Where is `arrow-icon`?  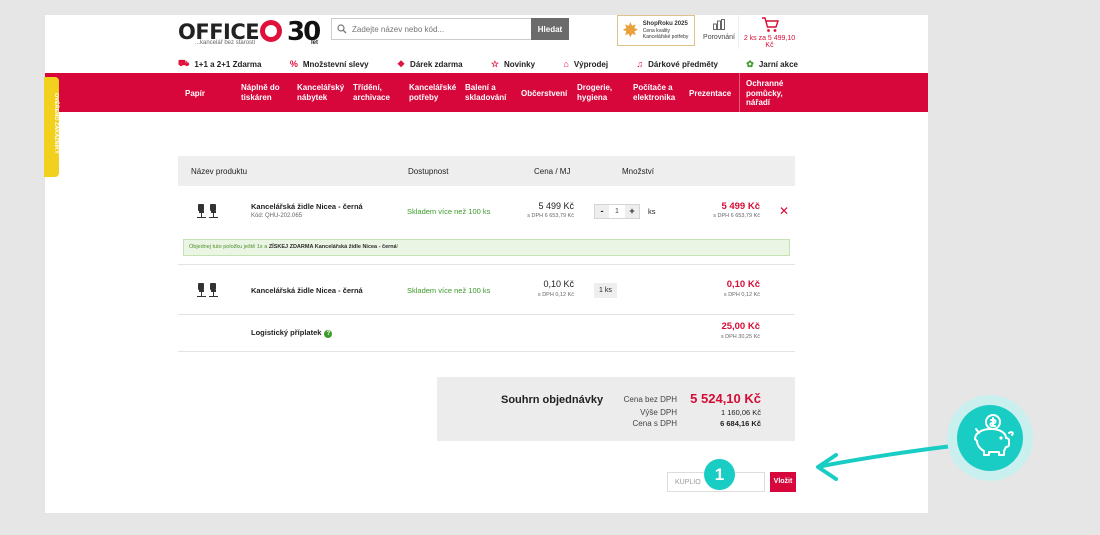
arrow-icon is located at coordinates (885, 462).